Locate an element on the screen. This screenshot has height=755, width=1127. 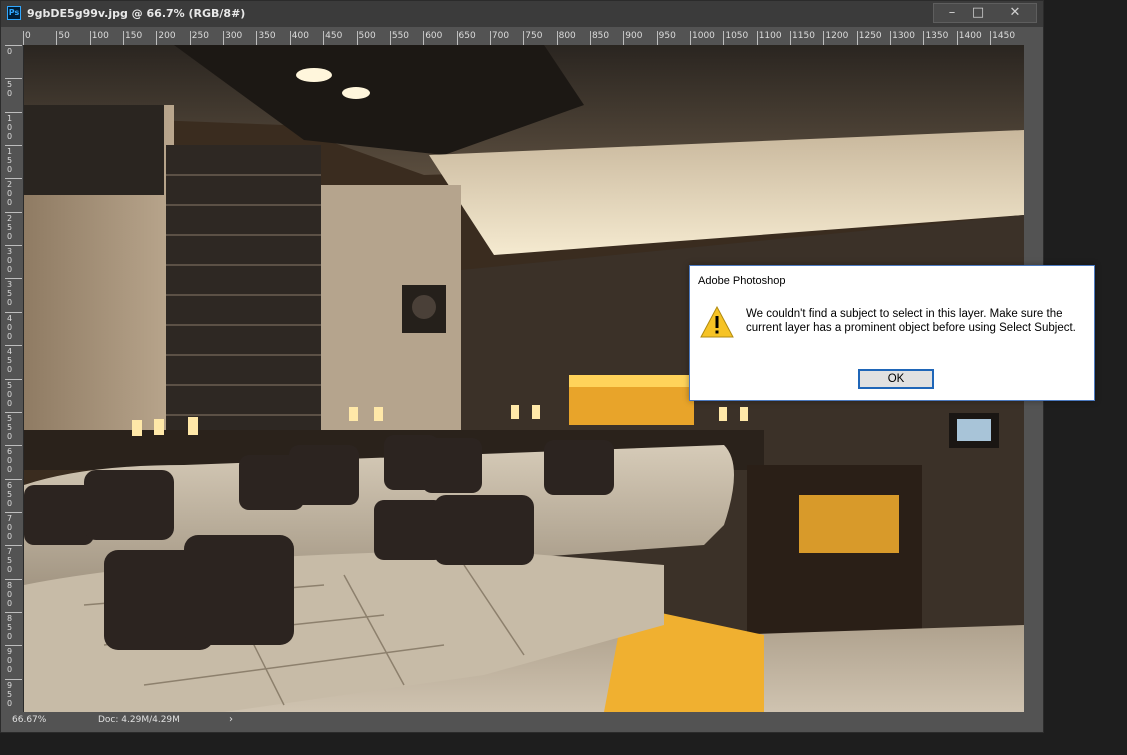
ok-button: OK is located at coordinates (896, 379).